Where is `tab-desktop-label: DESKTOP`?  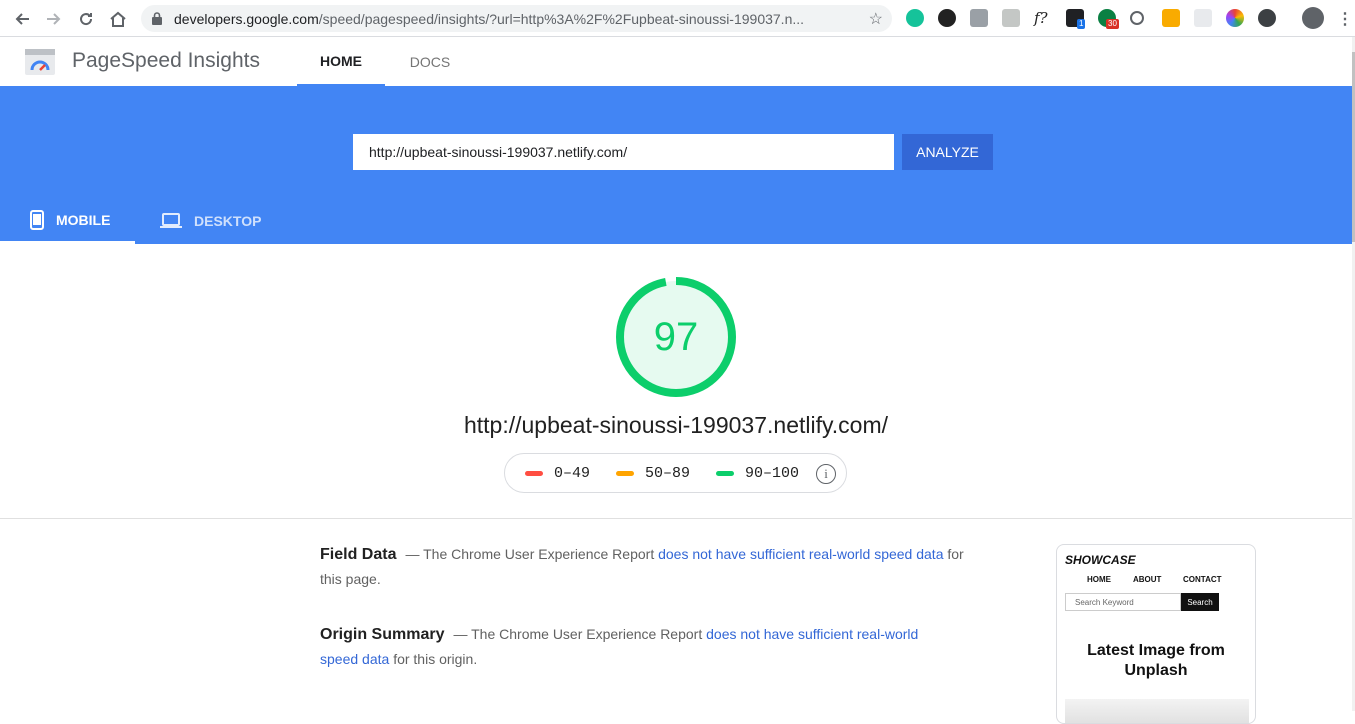 tab-desktop-label: DESKTOP is located at coordinates (228, 221).